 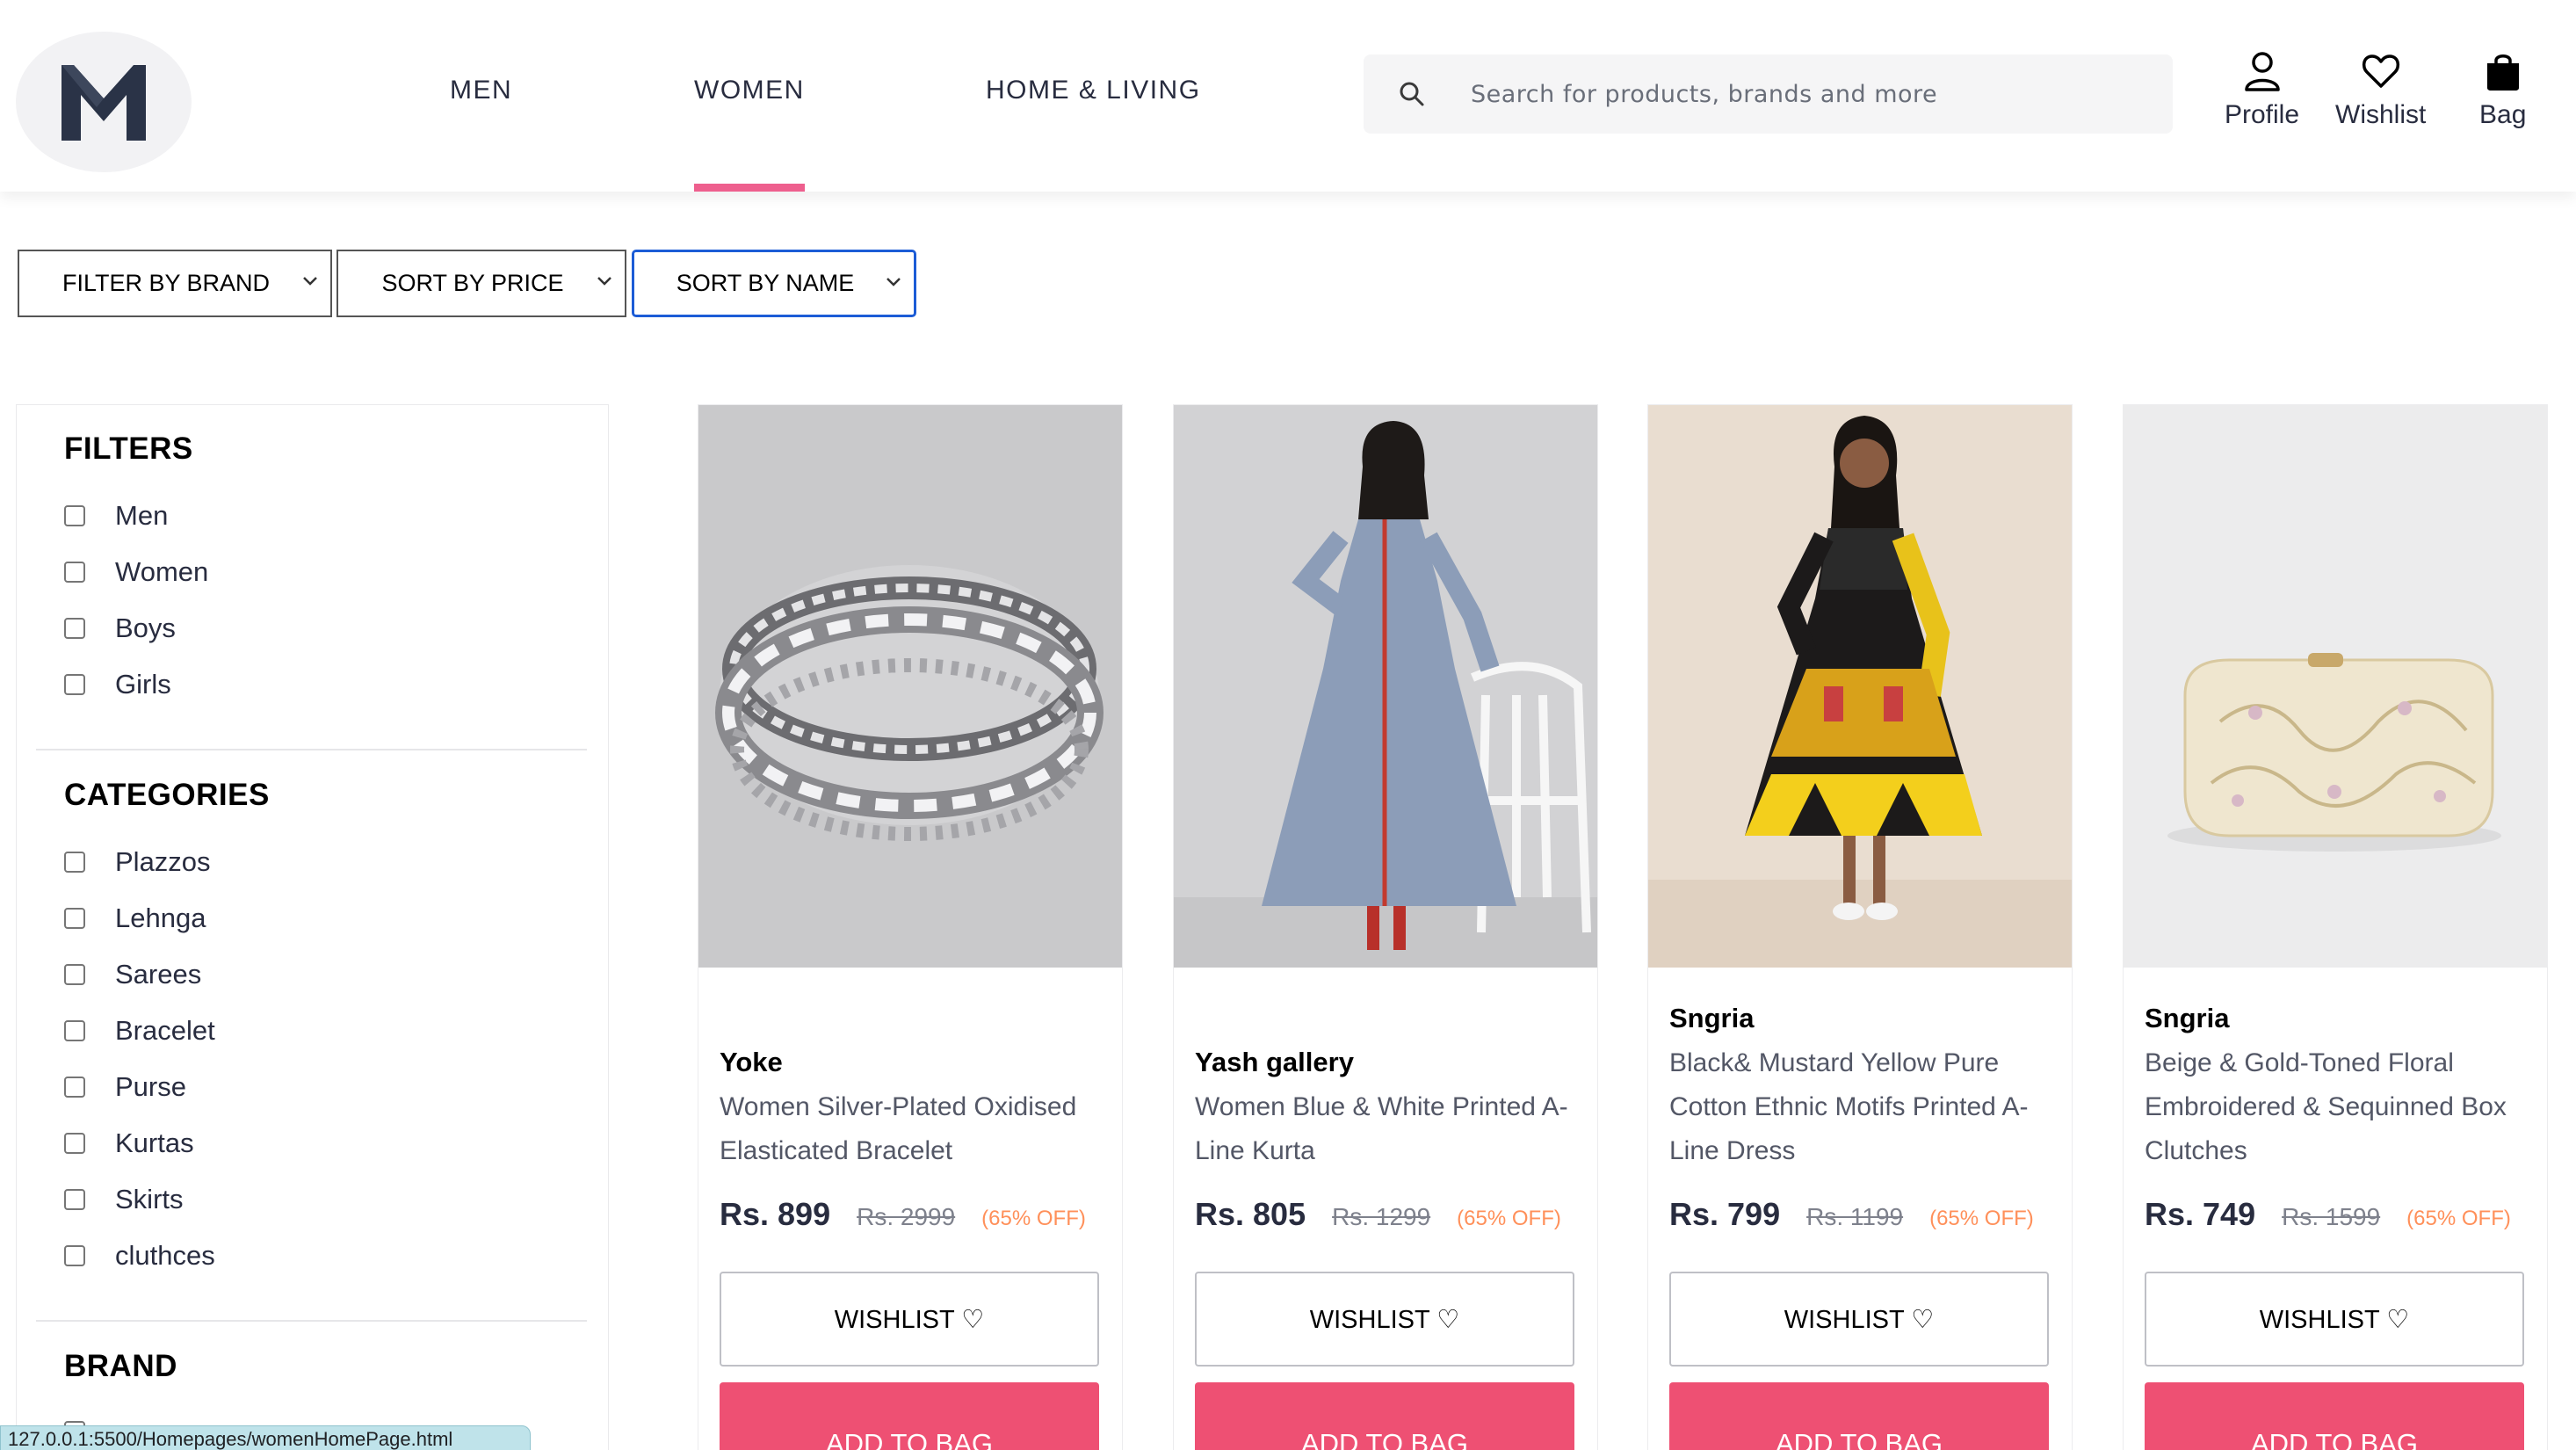 What do you see at coordinates (158, 975) in the screenshot?
I see `category-label: Sarees` at bounding box center [158, 975].